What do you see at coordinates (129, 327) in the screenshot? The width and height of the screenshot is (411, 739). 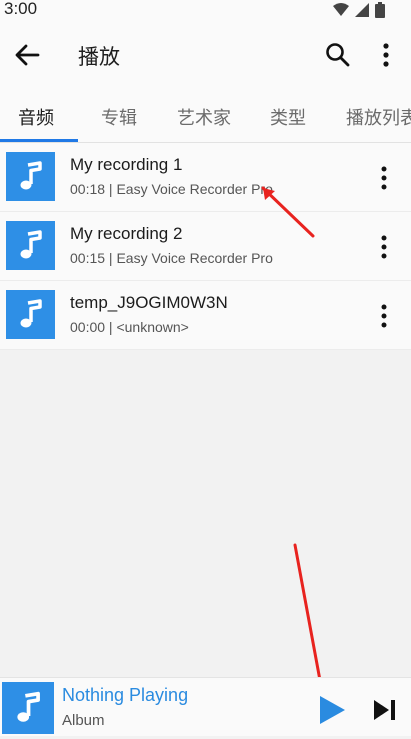 I see `track-meta: 00:00 | <unknown>` at bounding box center [129, 327].